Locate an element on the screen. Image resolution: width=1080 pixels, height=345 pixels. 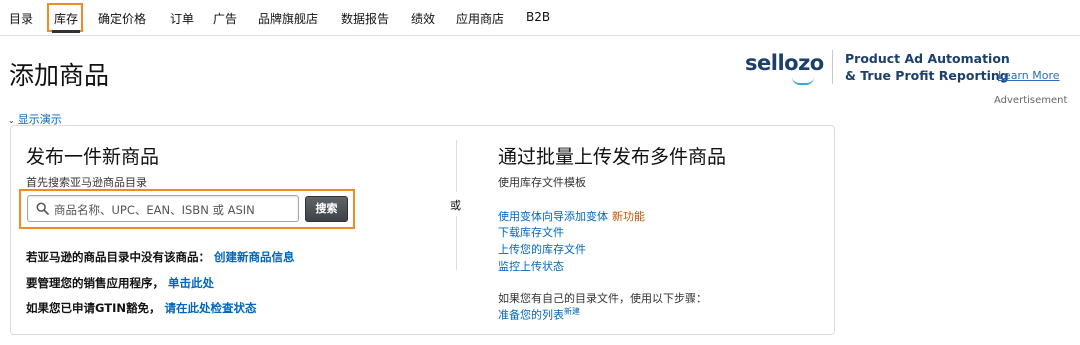
top-nav: 目录 库存 确定价格 订单 广告 品牌旗舰店 数据报告 绩效 应用商店 B2B is located at coordinates (540, 18).